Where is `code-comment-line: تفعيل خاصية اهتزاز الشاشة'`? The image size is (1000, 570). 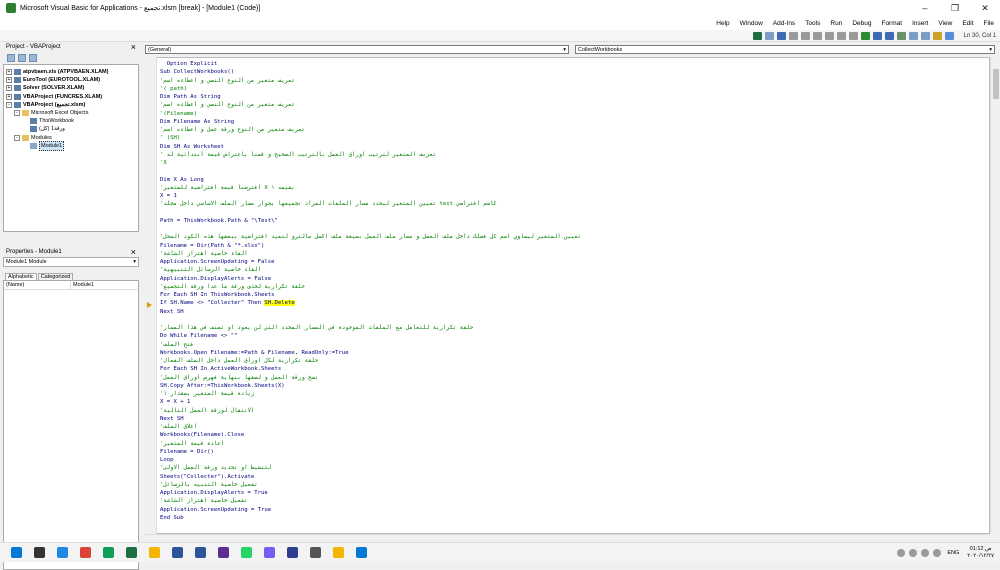 code-comment-line: تفعيل خاصية اهتزاز الشاشة' is located at coordinates (575, 501).